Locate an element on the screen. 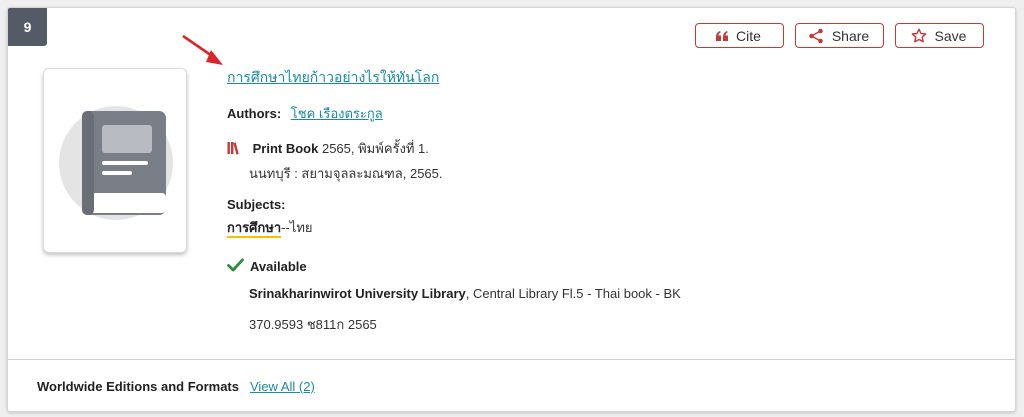  cover-placeholder is located at coordinates (115, 160).